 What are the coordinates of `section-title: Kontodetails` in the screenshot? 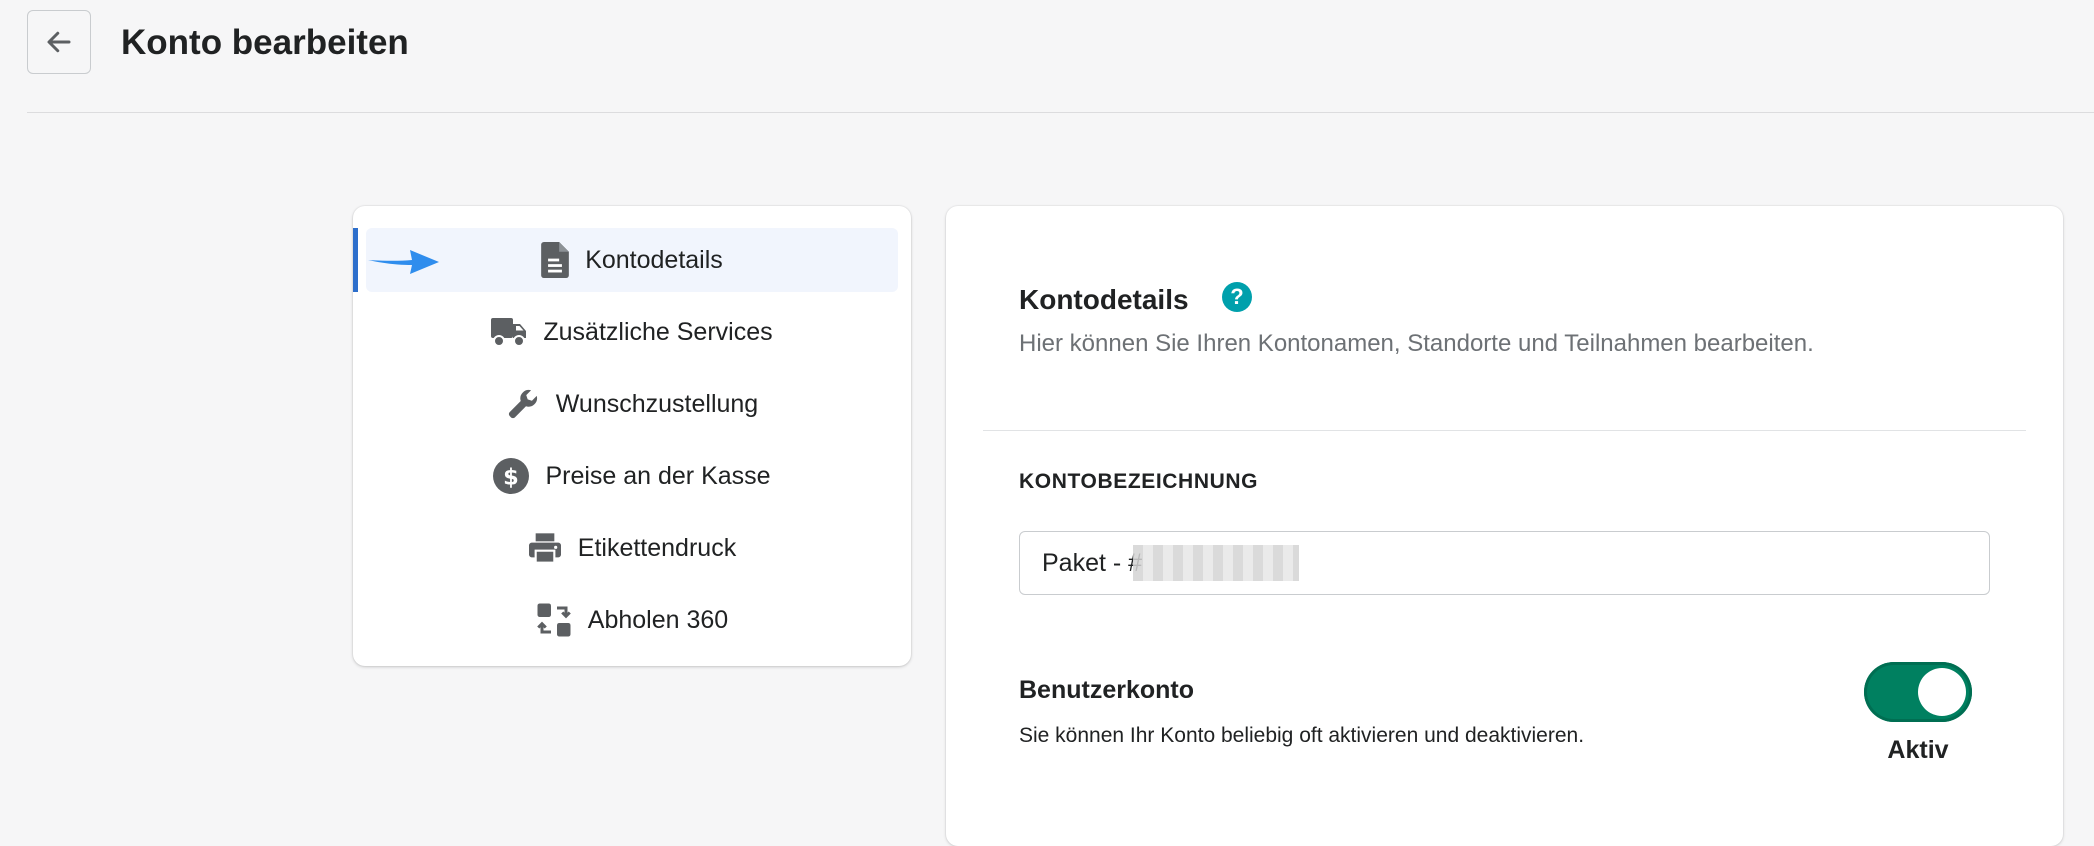 It's located at (1104, 299).